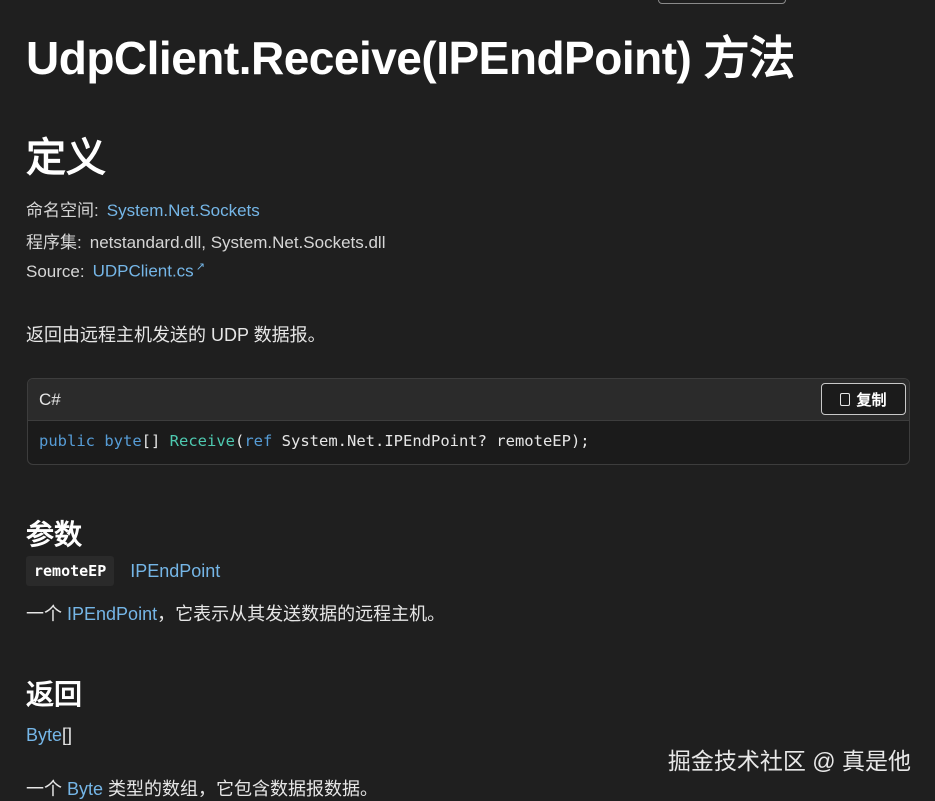 This screenshot has height=801, width=935. What do you see at coordinates (143, 271) in the screenshot?
I see `source-link: UDPClient.cs` at bounding box center [143, 271].